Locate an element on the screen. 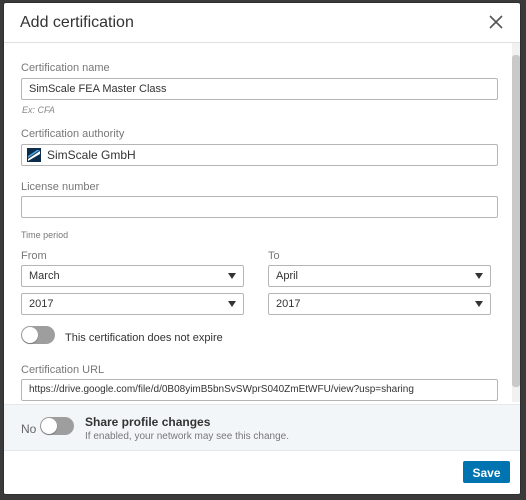 The image size is (526, 500). certification-url-label: Certification URL is located at coordinates (63, 370).